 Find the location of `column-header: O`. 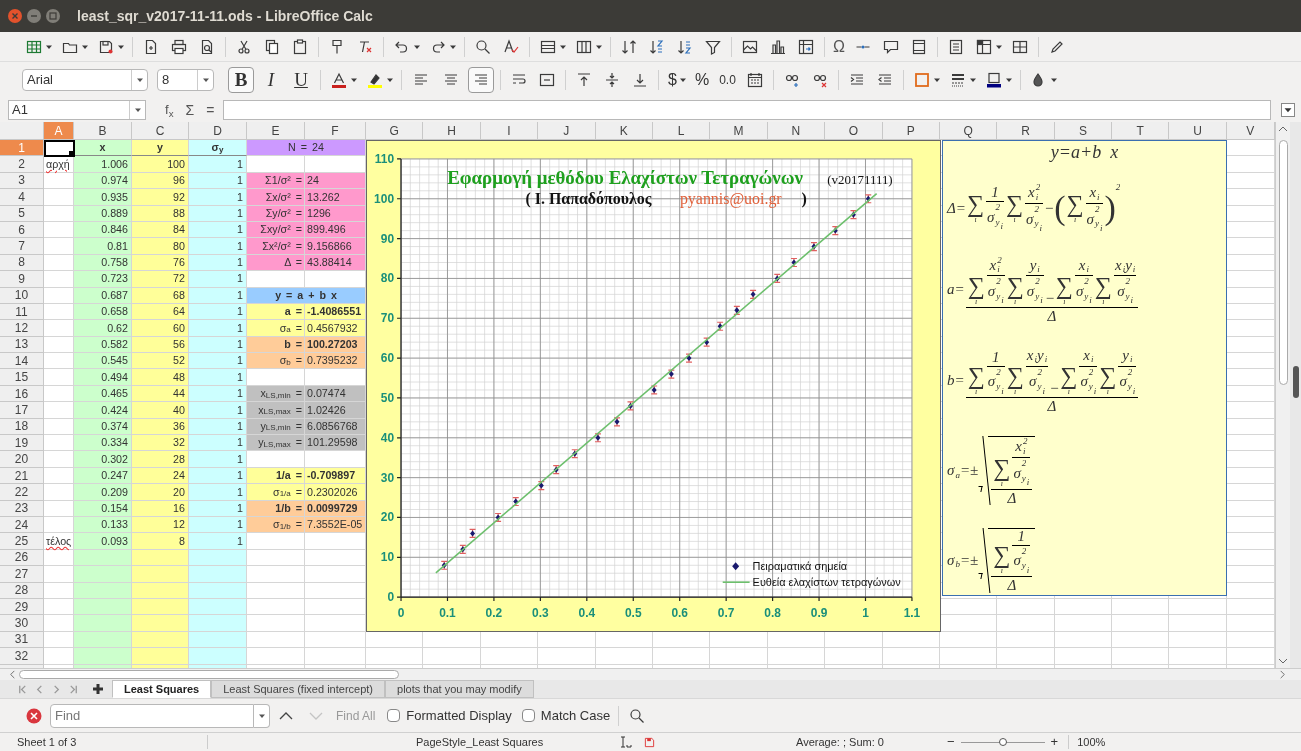

column-header: O is located at coordinates (854, 131).